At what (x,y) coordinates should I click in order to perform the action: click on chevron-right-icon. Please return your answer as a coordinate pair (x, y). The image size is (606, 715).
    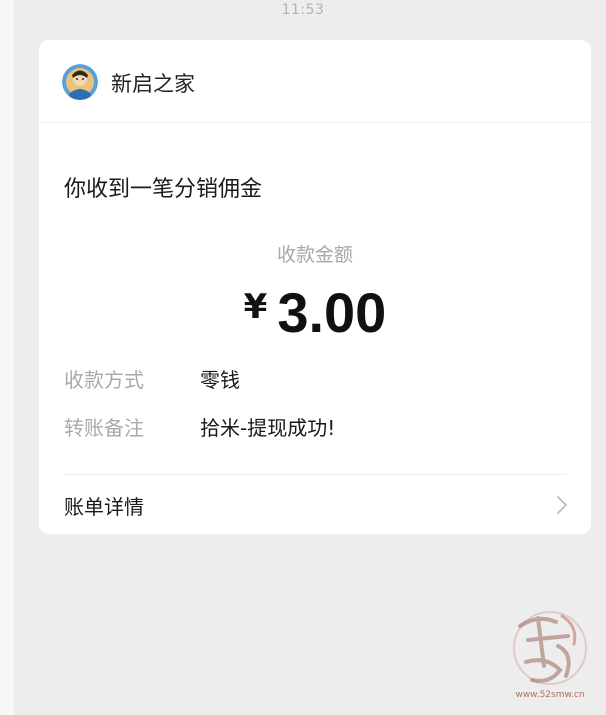
    Looking at the image, I should click on (562, 505).